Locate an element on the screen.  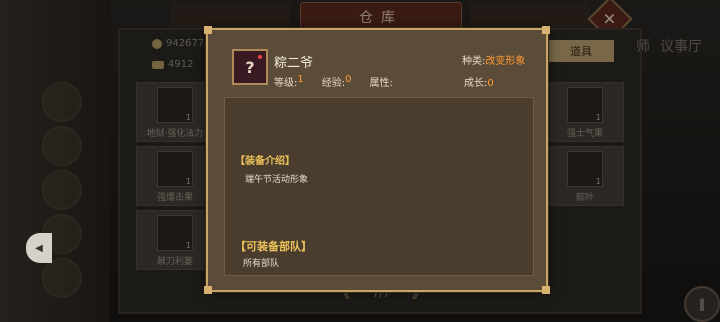
troops-title: 【可装备部队】 is located at coordinates (273, 246).